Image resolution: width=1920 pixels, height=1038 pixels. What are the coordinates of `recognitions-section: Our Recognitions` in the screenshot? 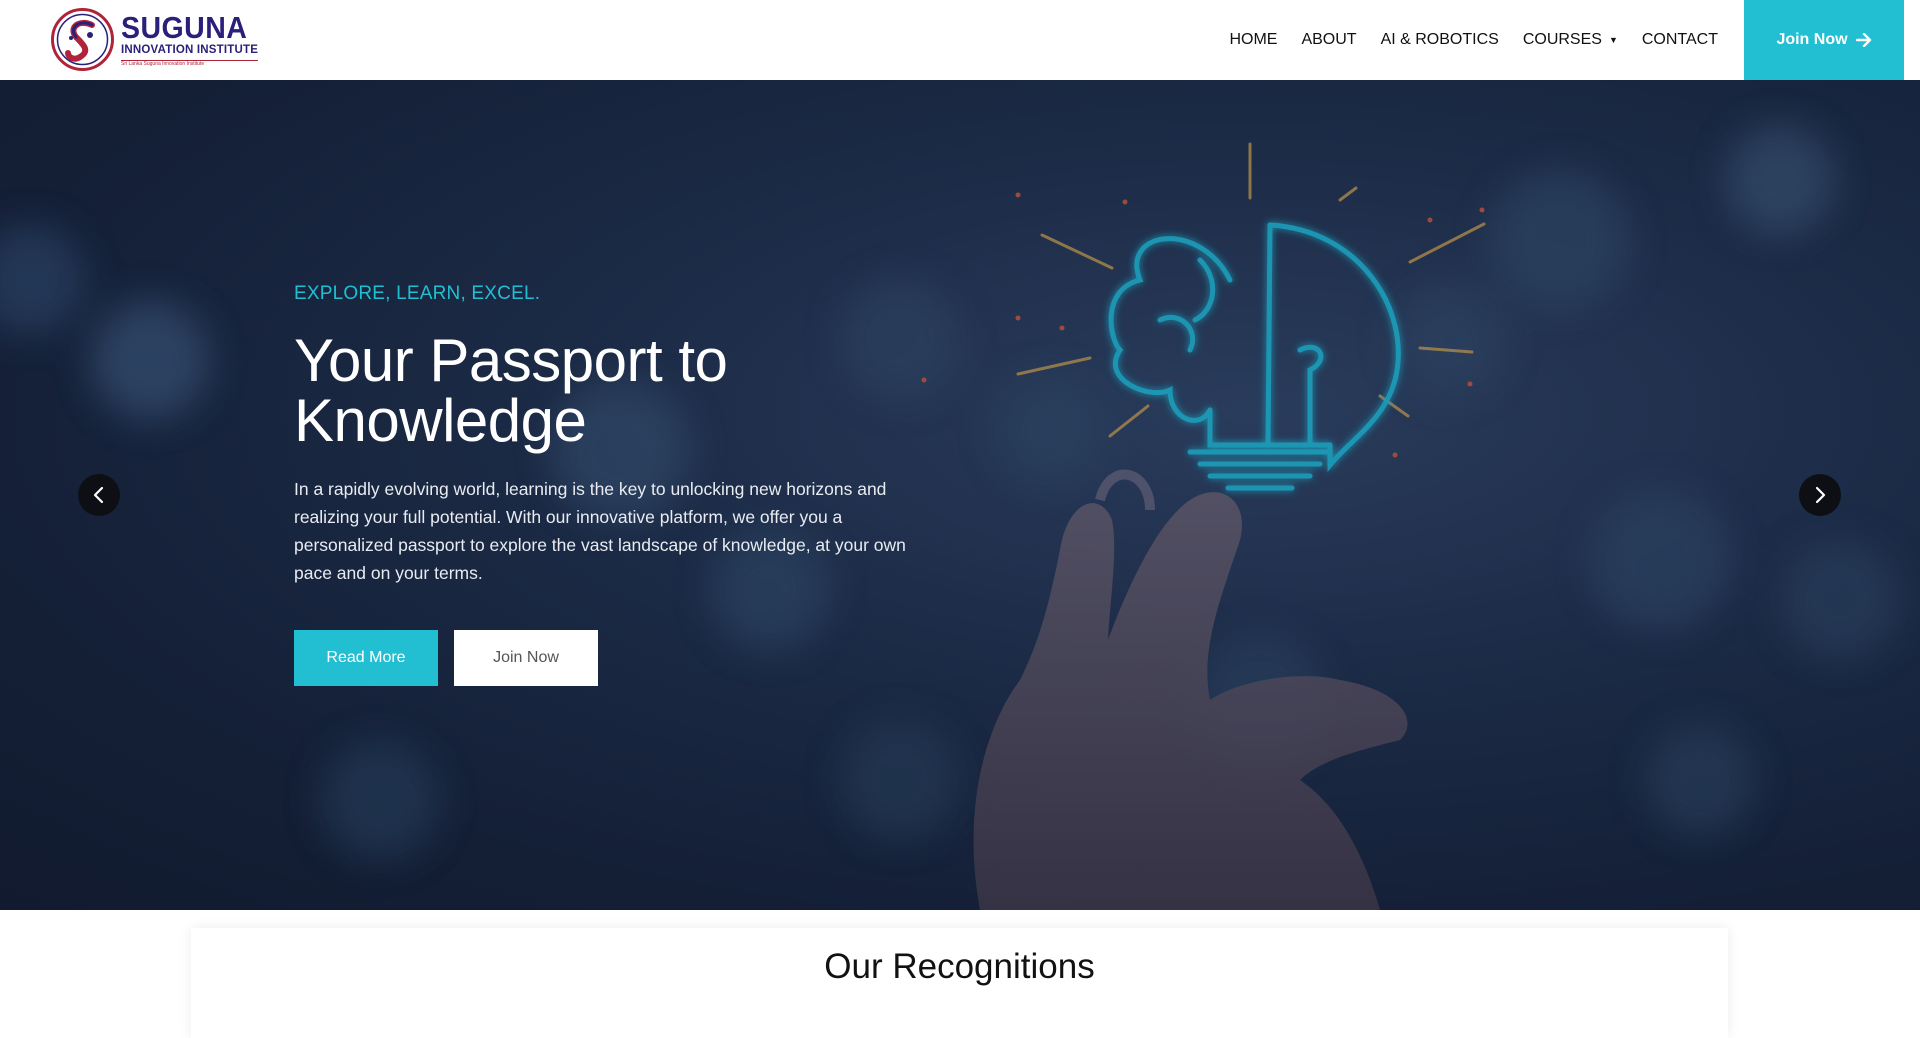 It's located at (959, 983).